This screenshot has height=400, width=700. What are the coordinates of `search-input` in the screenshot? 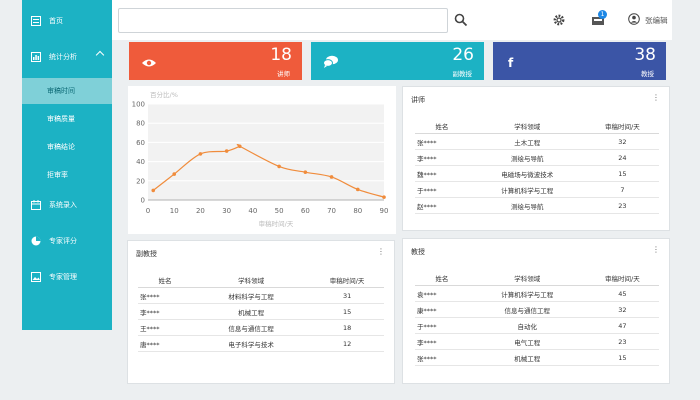 It's located at (283, 20).